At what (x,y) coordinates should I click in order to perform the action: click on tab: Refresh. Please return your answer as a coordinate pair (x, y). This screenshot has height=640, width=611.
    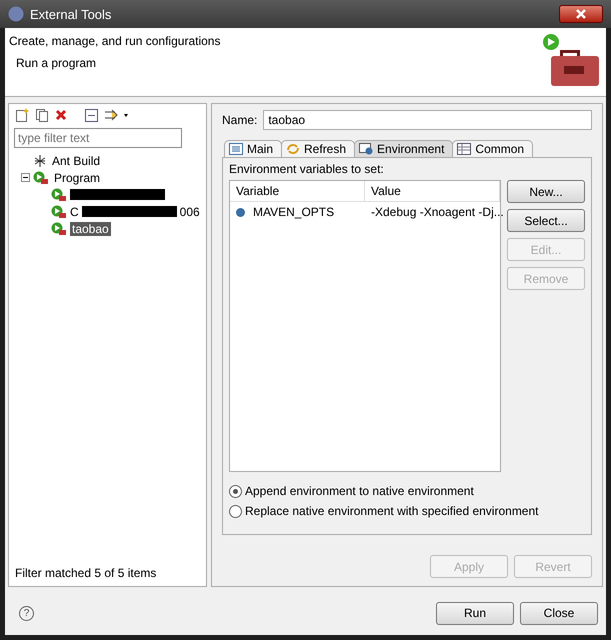
    Looking at the image, I should click on (318, 148).